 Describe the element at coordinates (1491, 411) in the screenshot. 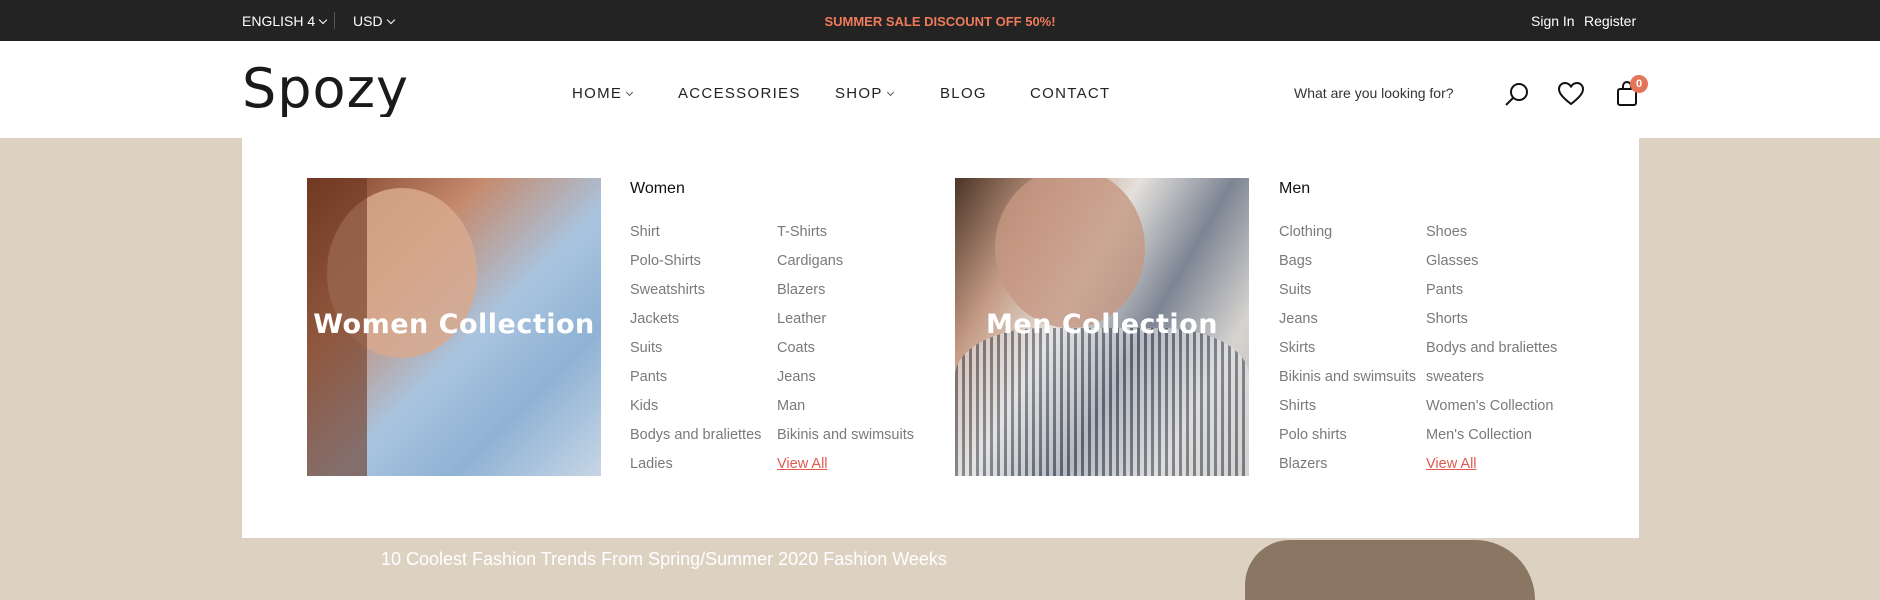

I see `list-item: Women's Collection` at that location.